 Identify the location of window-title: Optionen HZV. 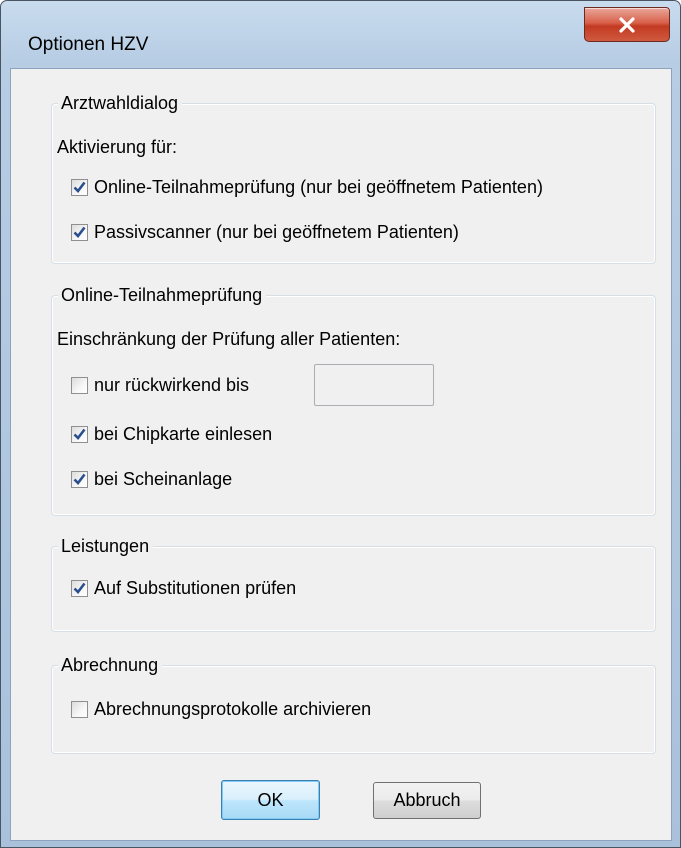
(88, 44).